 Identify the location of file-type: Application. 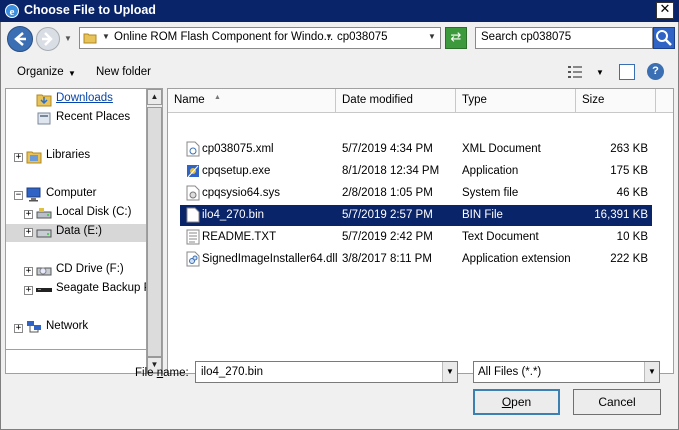
(490, 171).